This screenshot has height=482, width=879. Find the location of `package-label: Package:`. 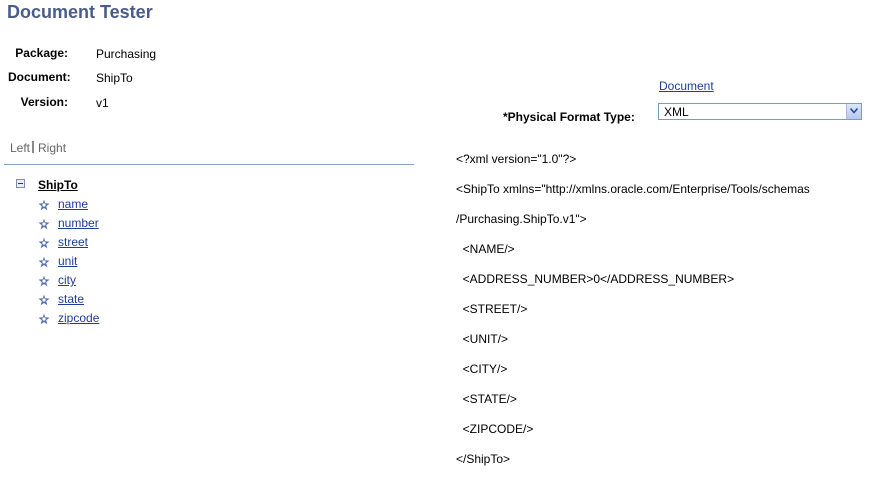

package-label: Package: is located at coordinates (41, 53).